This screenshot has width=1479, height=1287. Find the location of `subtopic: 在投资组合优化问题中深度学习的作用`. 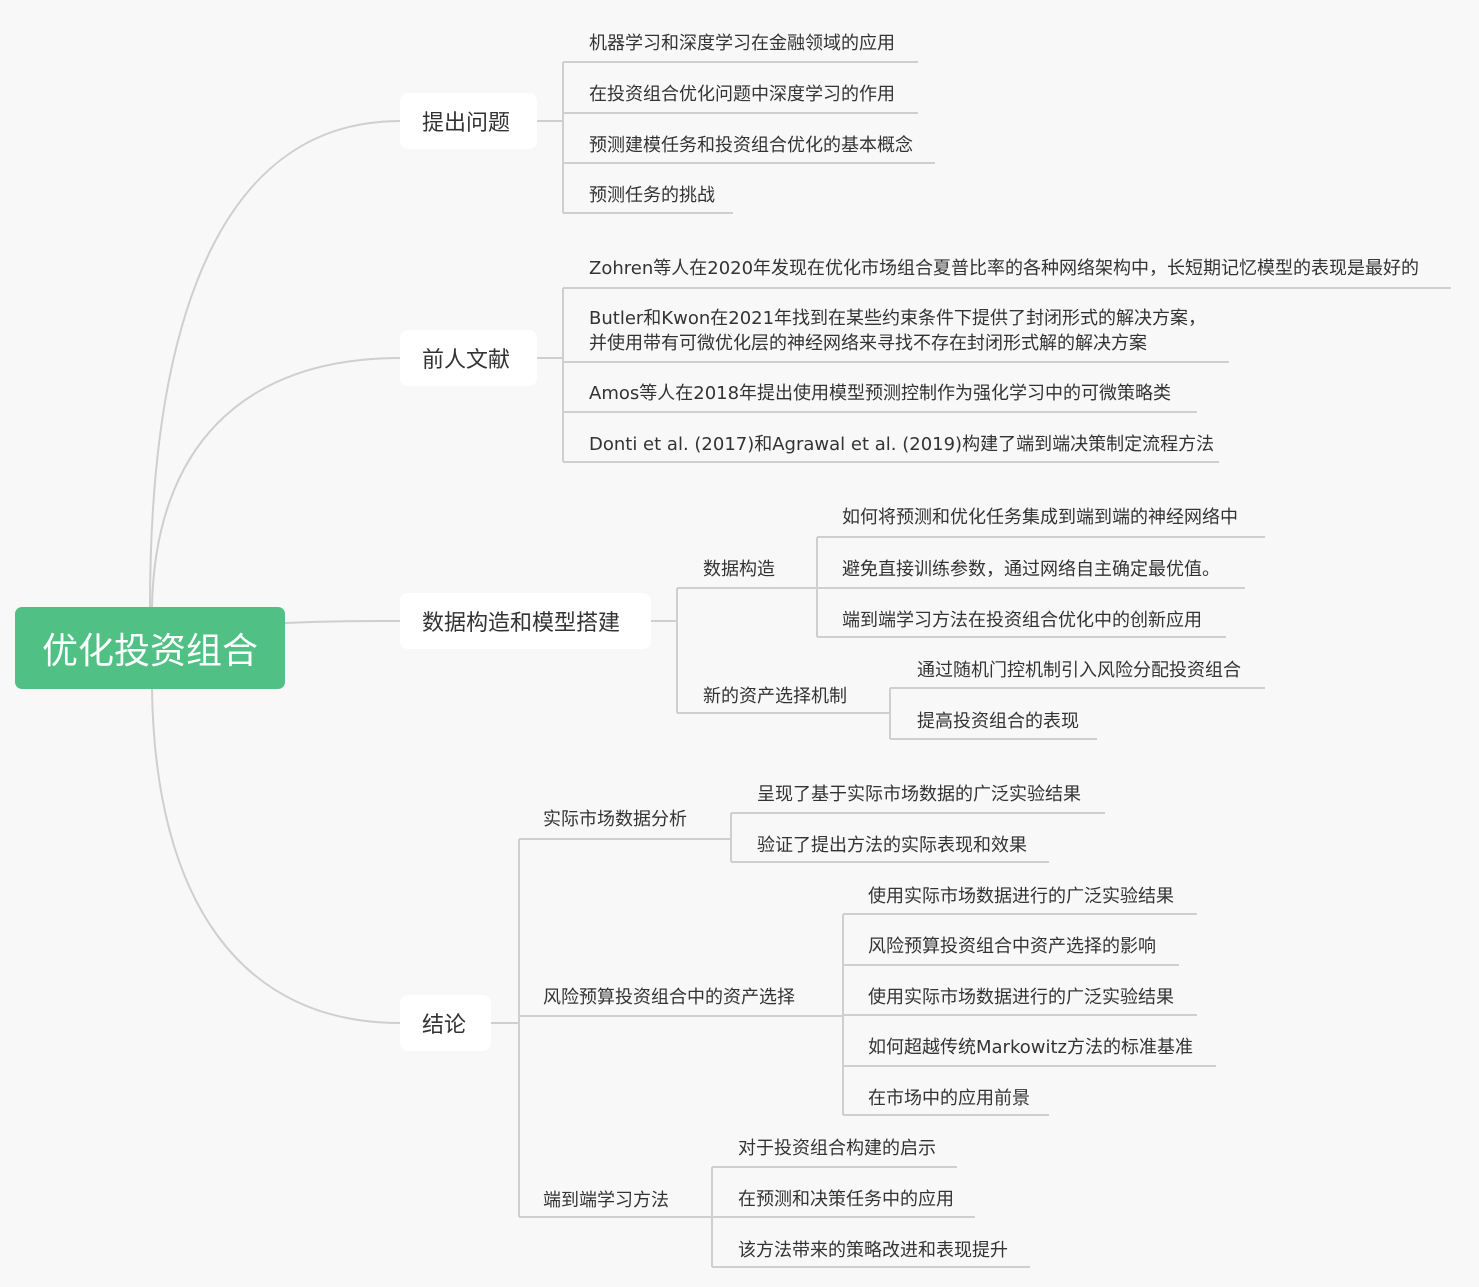

subtopic: 在投资组合优化问题中深度学习的作用 is located at coordinates (742, 94).